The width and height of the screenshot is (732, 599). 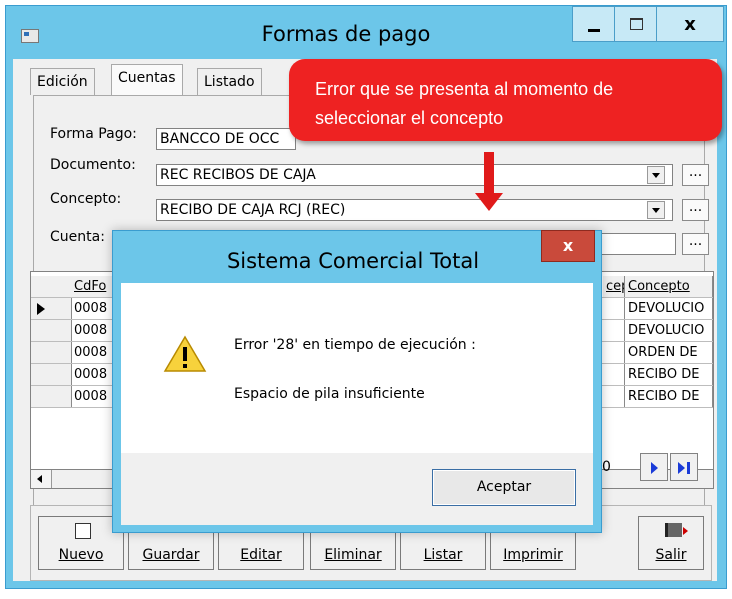 What do you see at coordinates (83, 531) in the screenshot?
I see `new-document-icon` at bounding box center [83, 531].